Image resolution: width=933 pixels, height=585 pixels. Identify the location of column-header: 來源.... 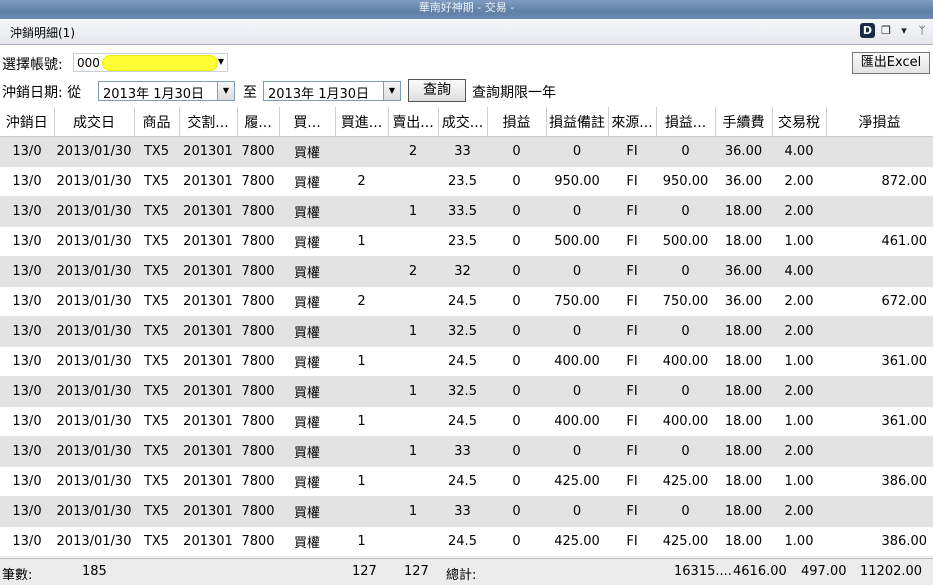
(632, 122).